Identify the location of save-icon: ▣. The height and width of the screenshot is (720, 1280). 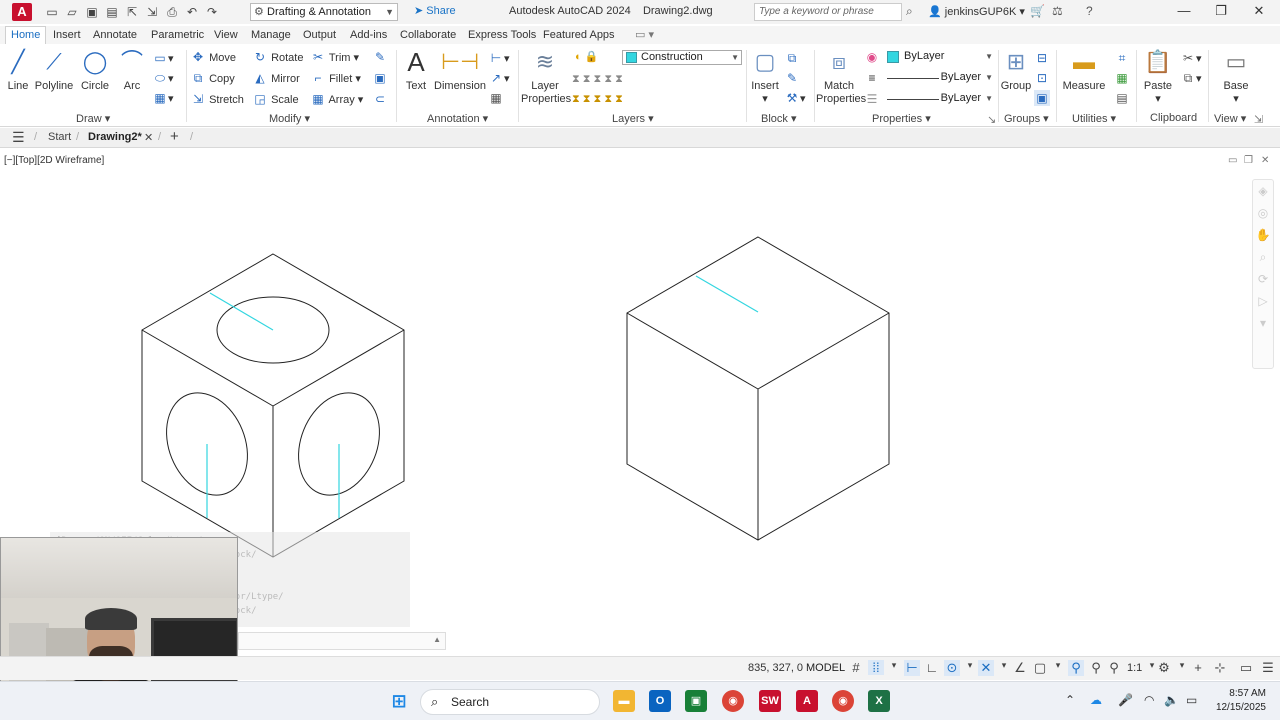
(92, 12).